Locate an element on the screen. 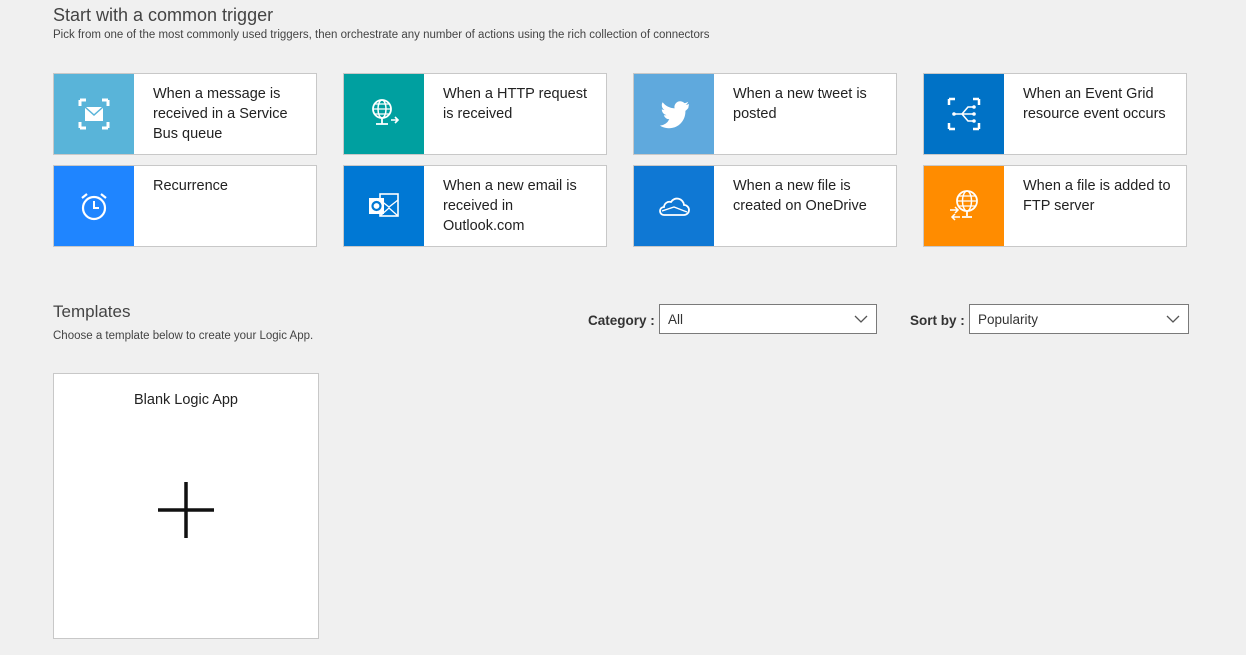  sort-selected-value: Popularity is located at coordinates (1008, 319).